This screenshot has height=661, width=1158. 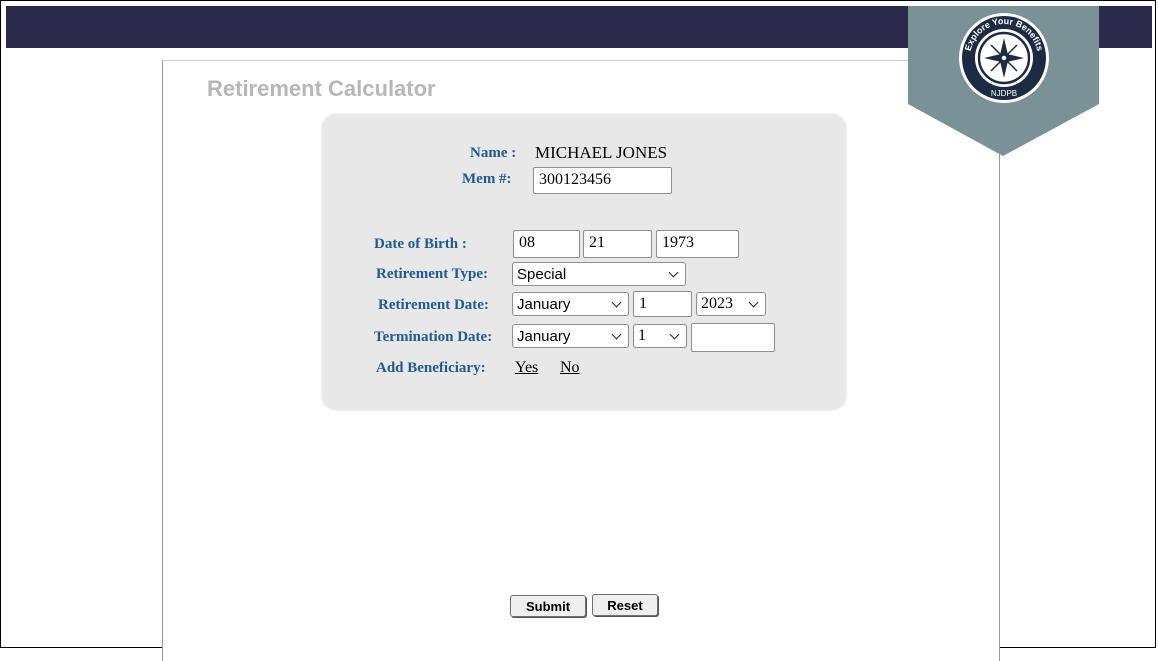 What do you see at coordinates (570, 368) in the screenshot?
I see `beneficiary-no-link: No` at bounding box center [570, 368].